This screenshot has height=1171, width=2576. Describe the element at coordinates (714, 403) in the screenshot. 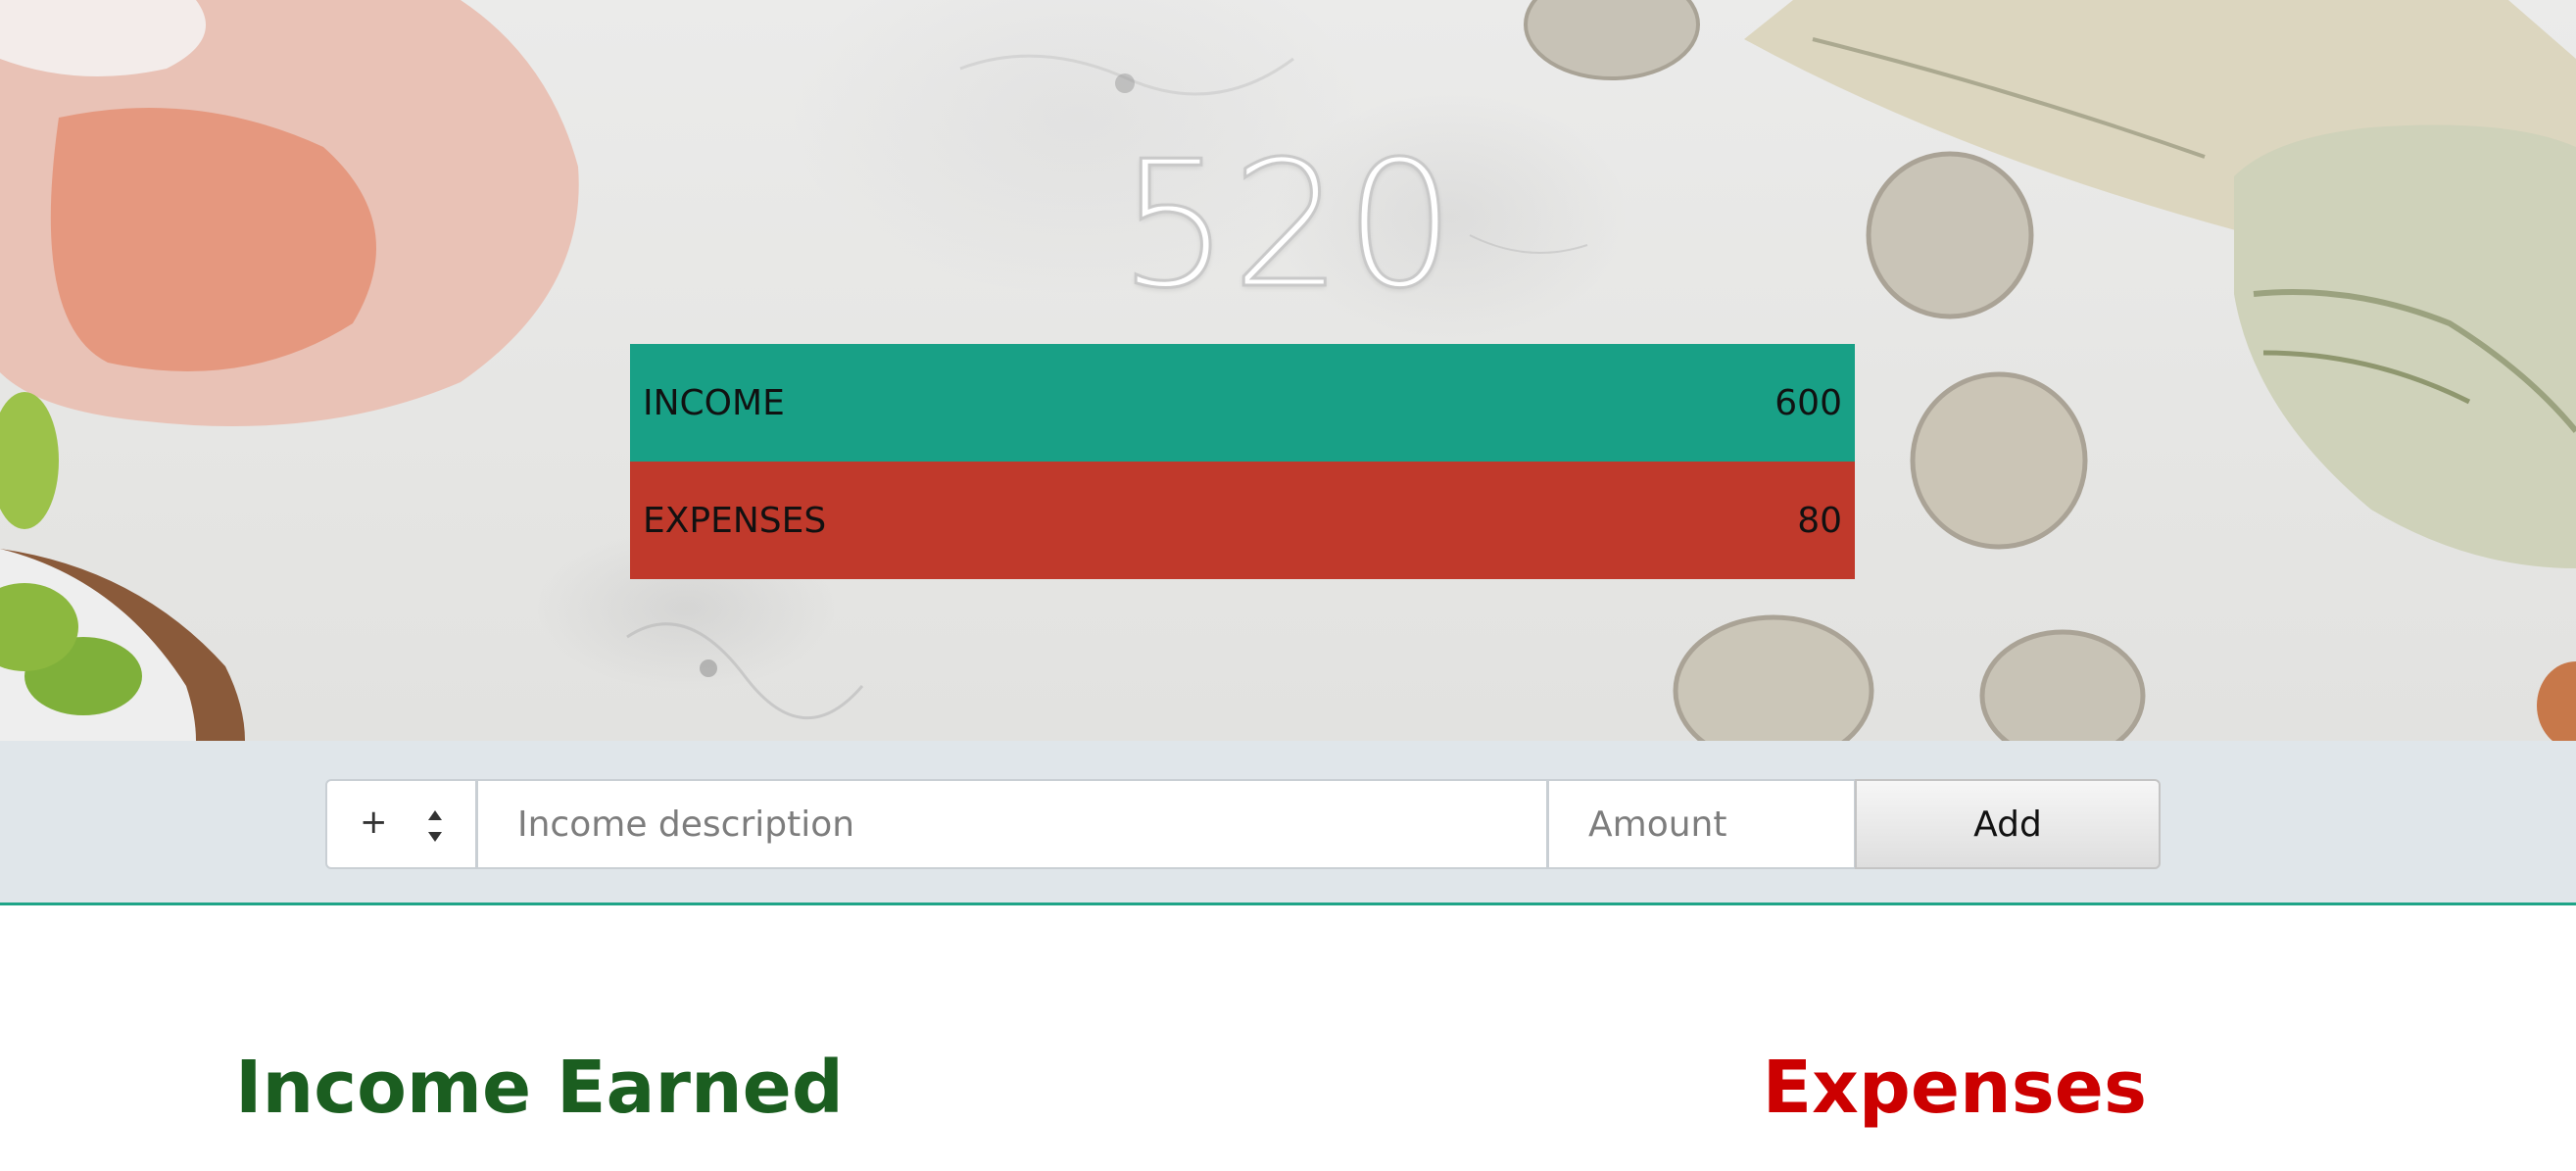

I see `income-summary-label: INCOME` at that location.